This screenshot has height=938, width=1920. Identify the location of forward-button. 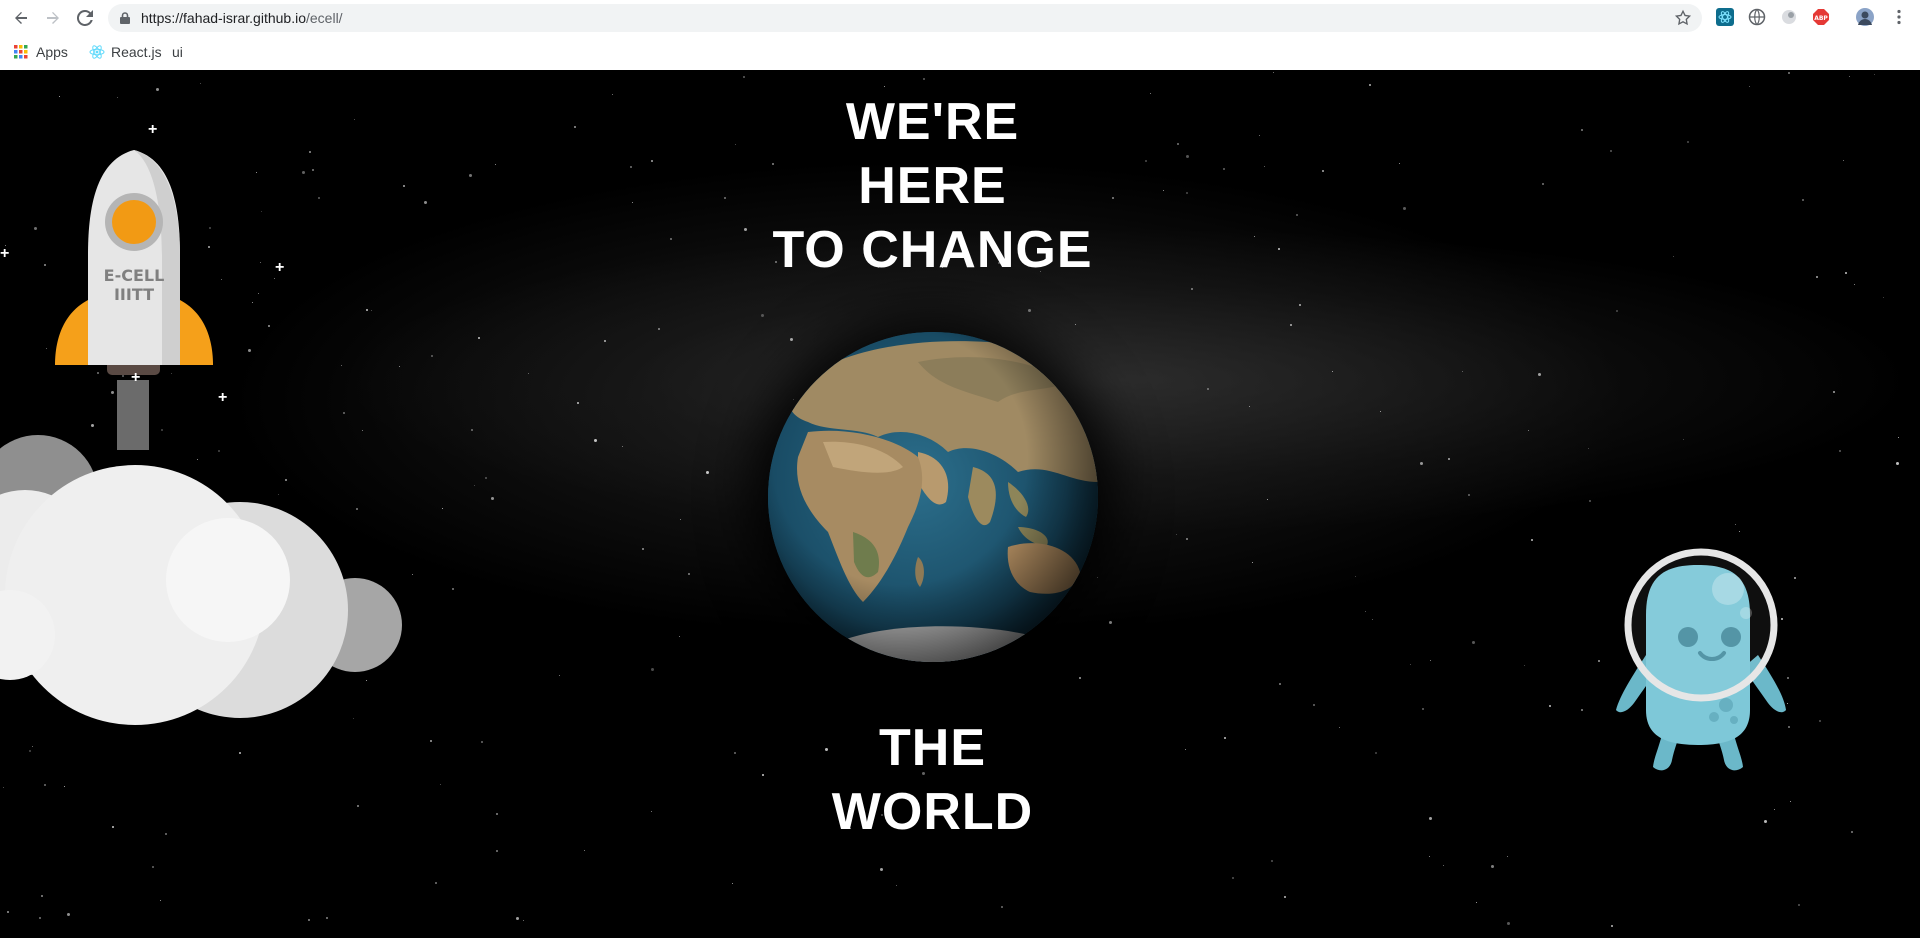
(53, 18).